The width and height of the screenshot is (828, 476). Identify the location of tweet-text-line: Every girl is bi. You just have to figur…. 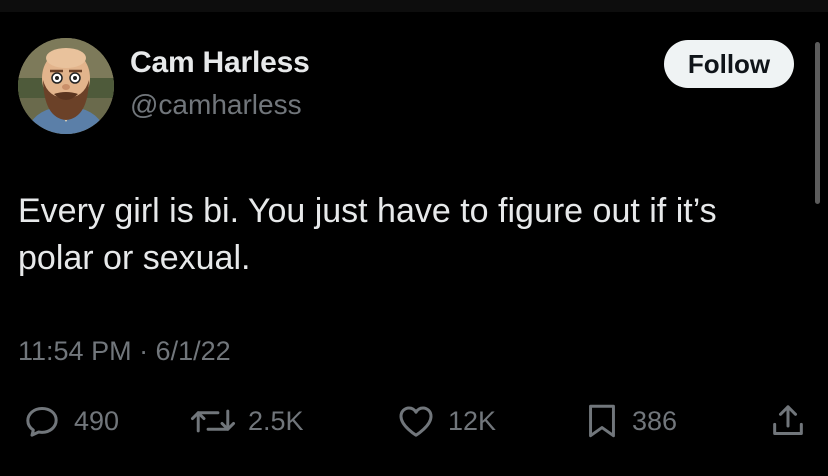
(367, 211).